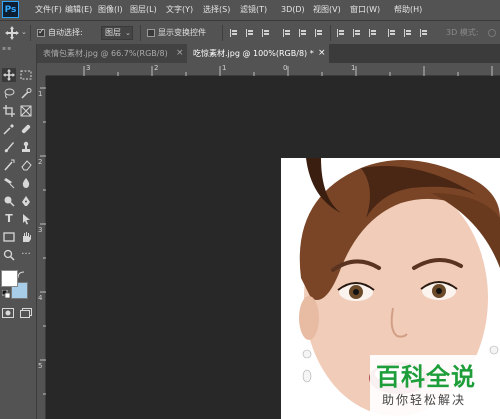 This screenshot has height=419, width=500. I want to click on tab-label: 表情包素材.jpg @ 66.7%(RGB/8), so click(105, 53).